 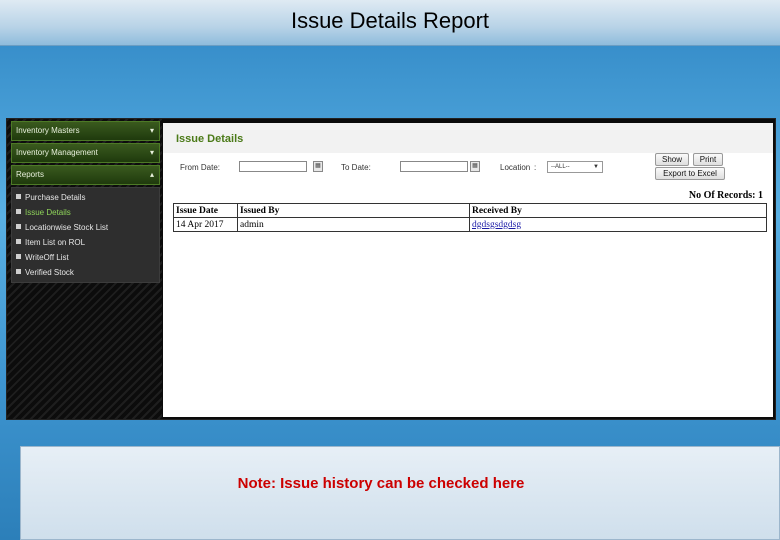 I want to click on report-item-label: Verified Stock, so click(x=49, y=272).